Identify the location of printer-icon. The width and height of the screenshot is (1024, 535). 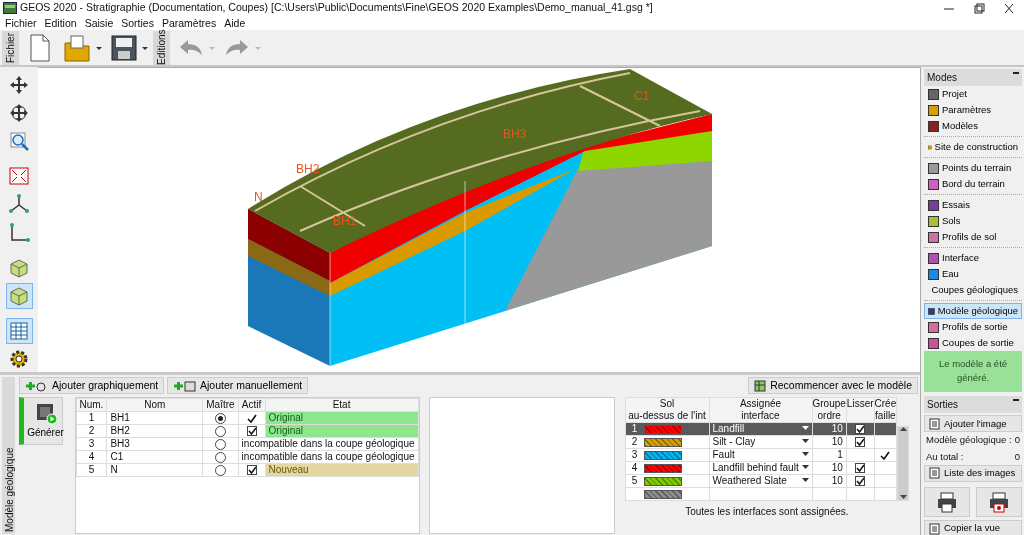
(999, 502).